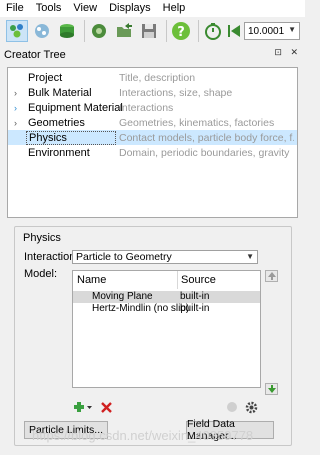 This screenshot has width=320, height=455. I want to click on save-icon, so click(149, 31).